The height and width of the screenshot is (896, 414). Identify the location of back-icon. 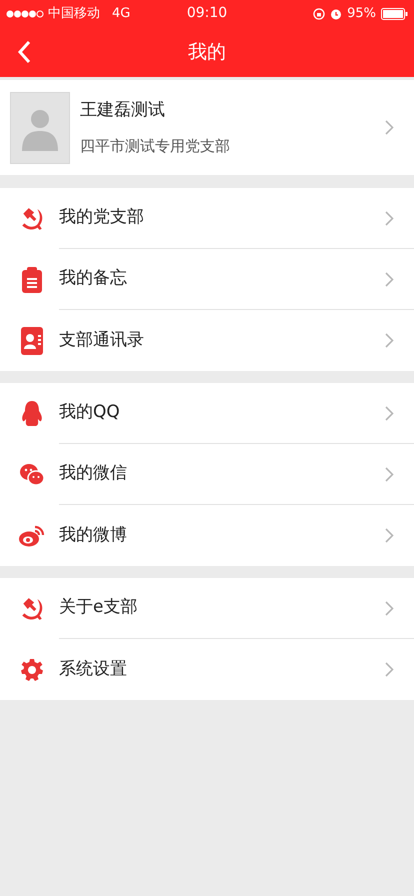
(24, 52).